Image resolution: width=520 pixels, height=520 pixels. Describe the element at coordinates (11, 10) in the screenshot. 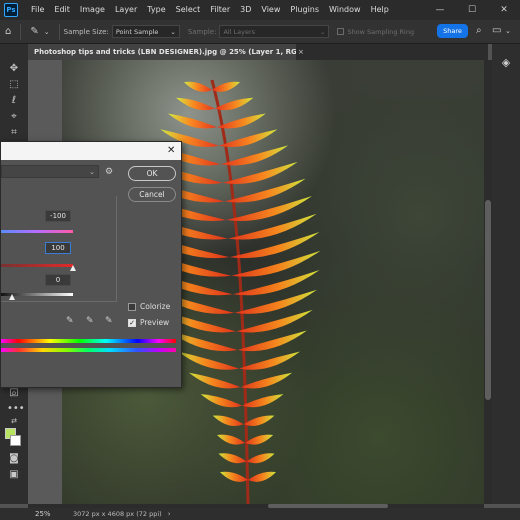

I see `photoshop-logo: Ps` at that location.